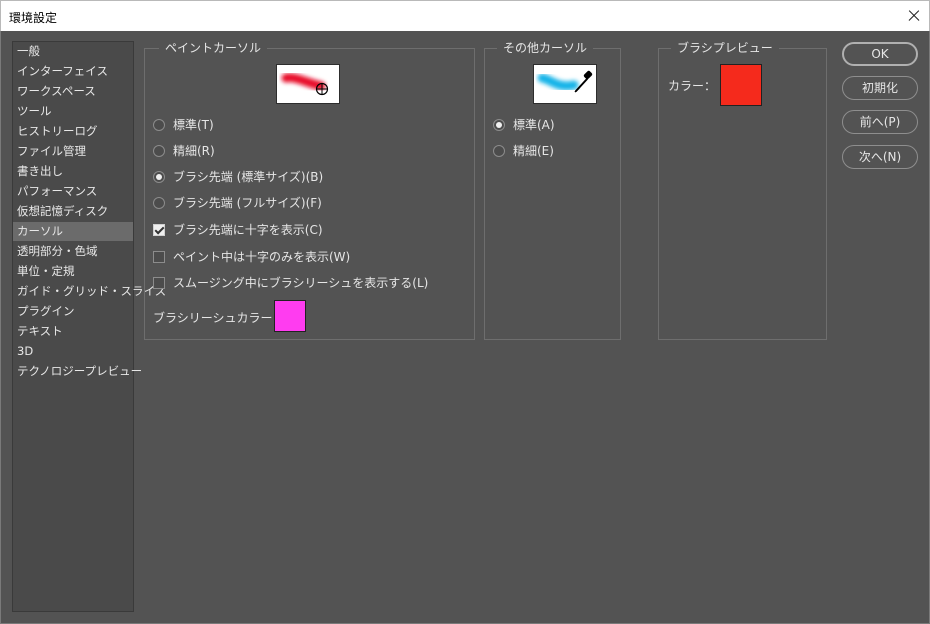 The width and height of the screenshot is (930, 624). Describe the element at coordinates (194, 151) in the screenshot. I see `option-label: 精細(R)` at that location.